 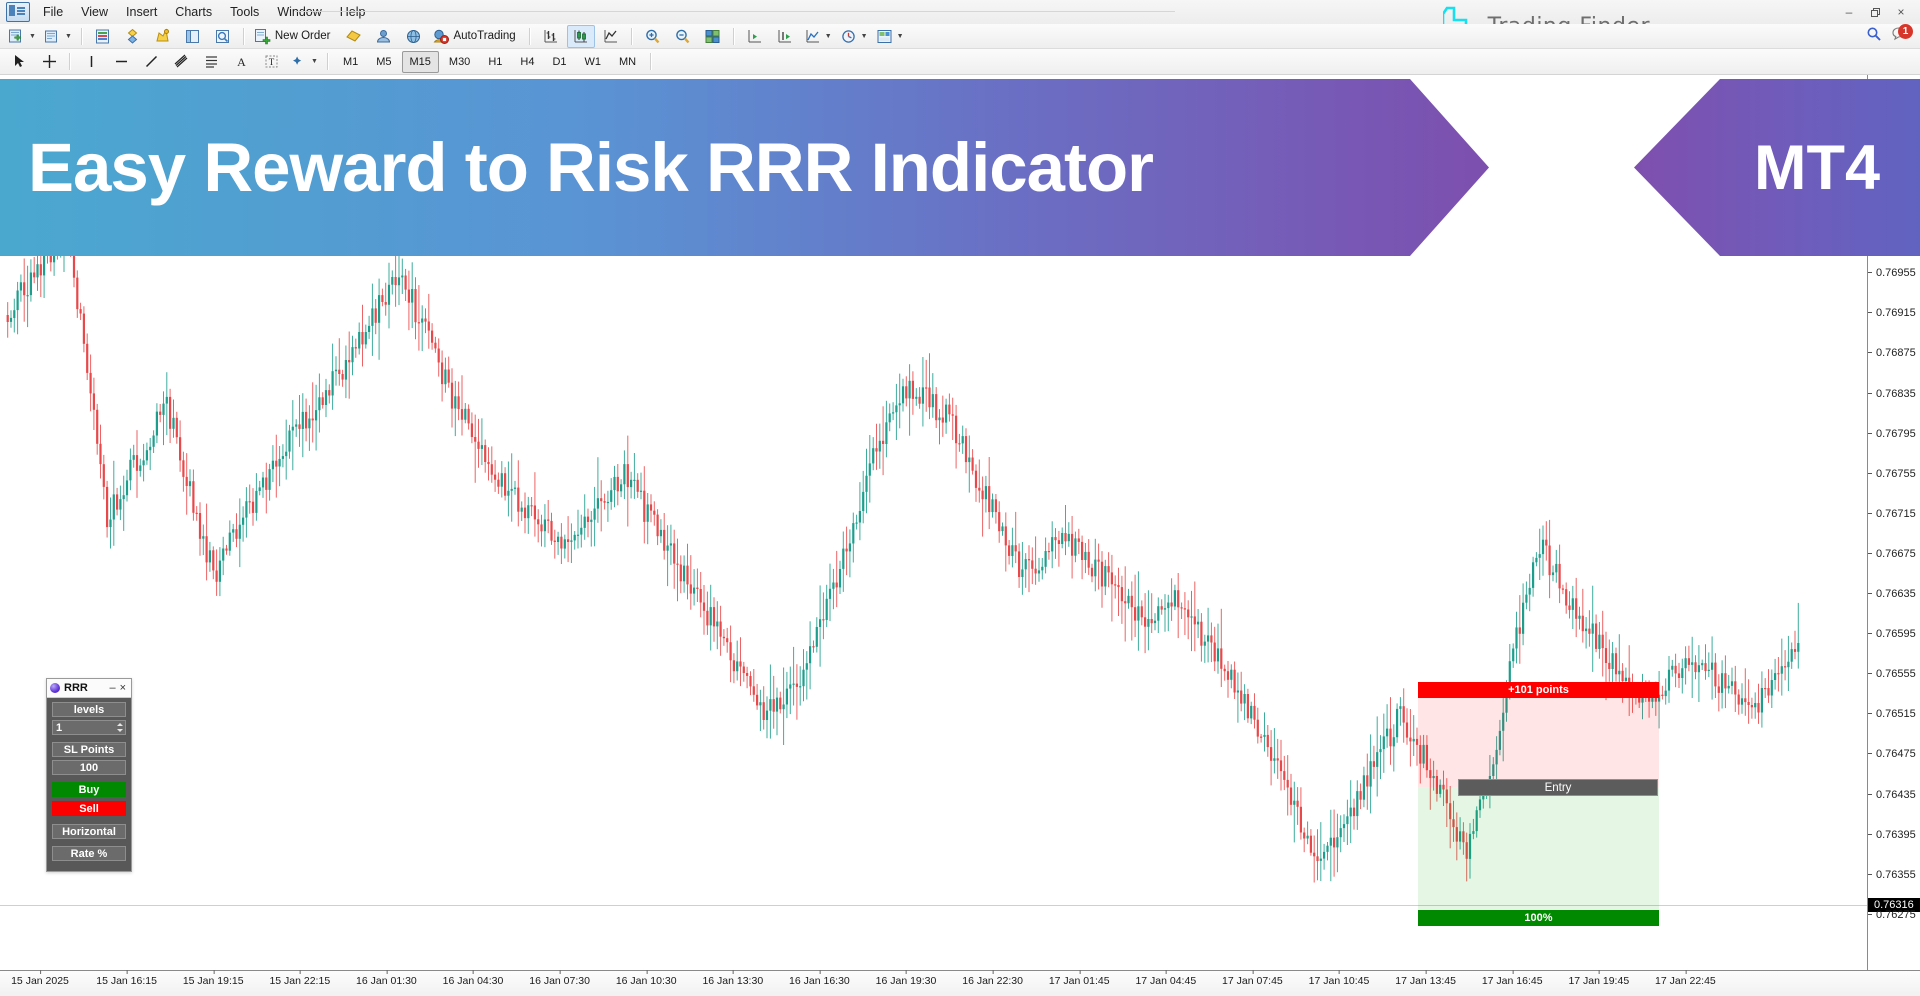 I want to click on price-tick: 0.76795, so click(x=1894, y=434).